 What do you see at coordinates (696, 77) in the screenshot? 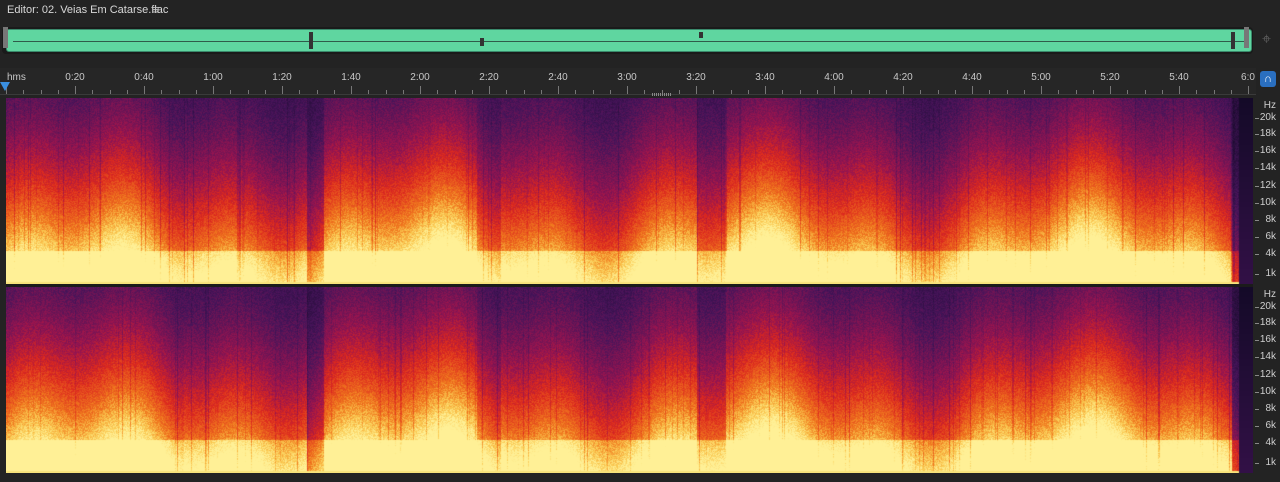
I see `time-tick-label: 3:20` at bounding box center [696, 77].